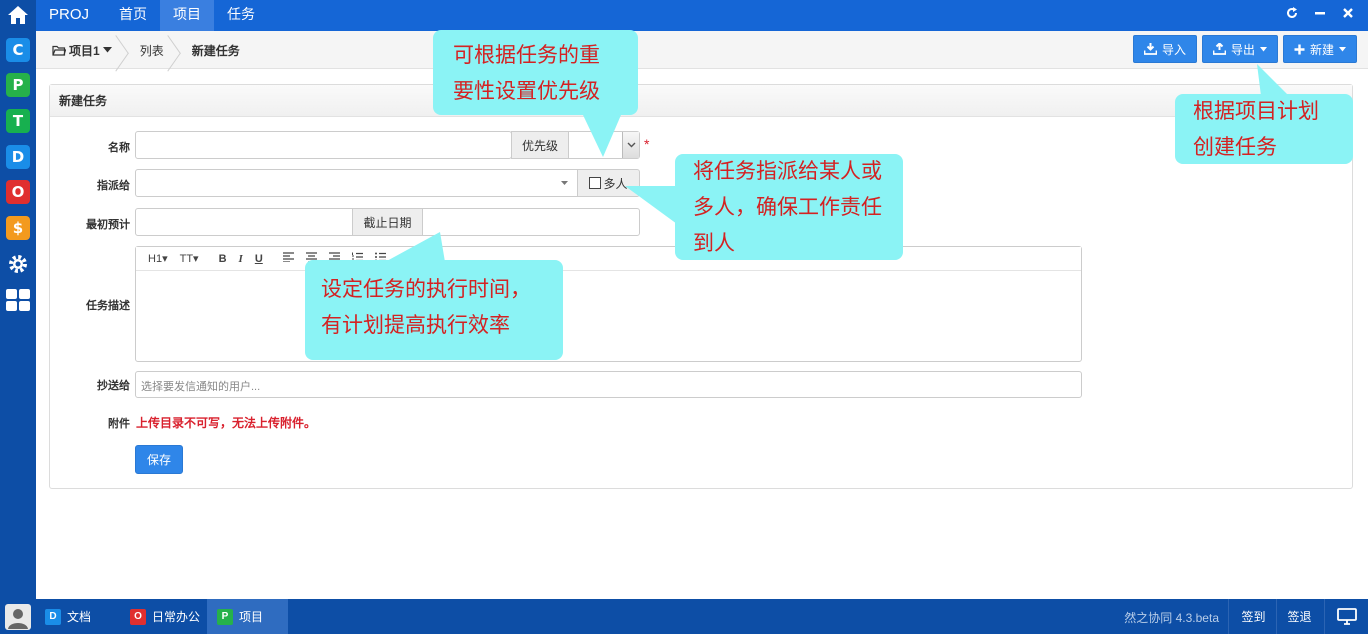 The image size is (1368, 634). I want to click on signin-button: 签到, so click(1253, 616).